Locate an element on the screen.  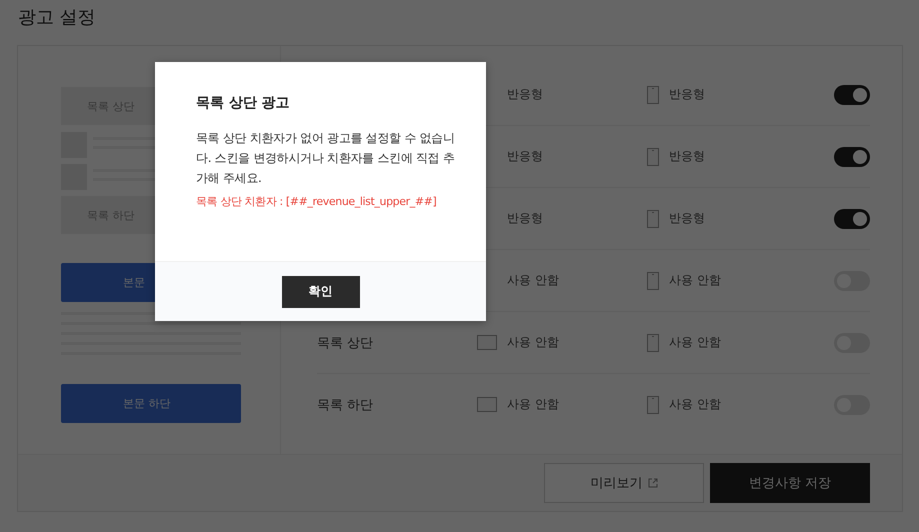
placement-label: 목록 상단 is located at coordinates (345, 343).